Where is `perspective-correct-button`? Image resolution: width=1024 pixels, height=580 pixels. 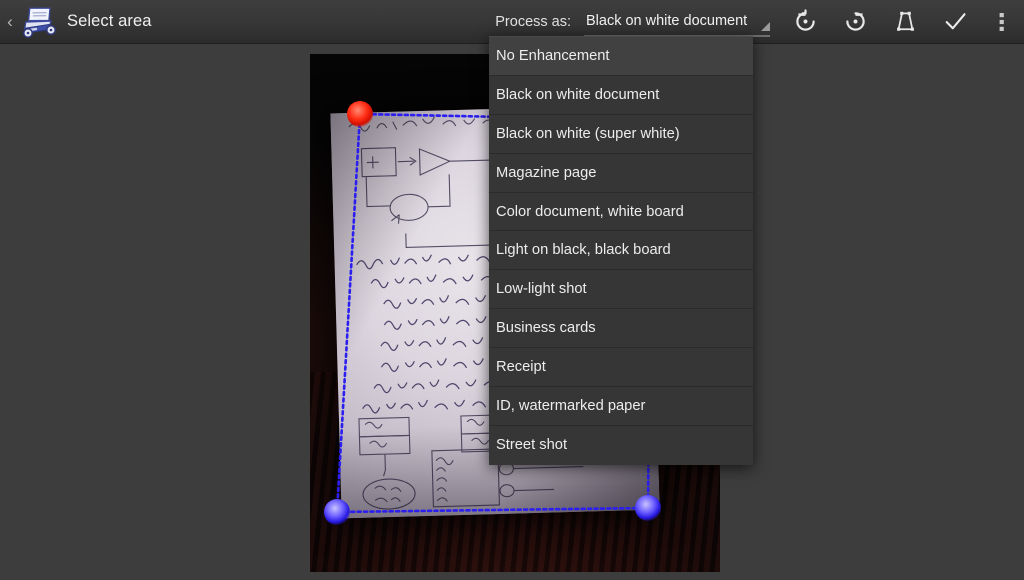
perspective-correct-button is located at coordinates (905, 22).